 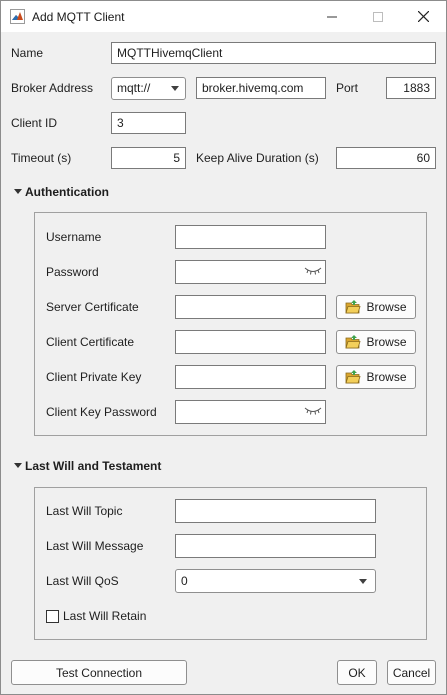 I want to click on client-private-key-label: Client Private Key, so click(x=94, y=377).